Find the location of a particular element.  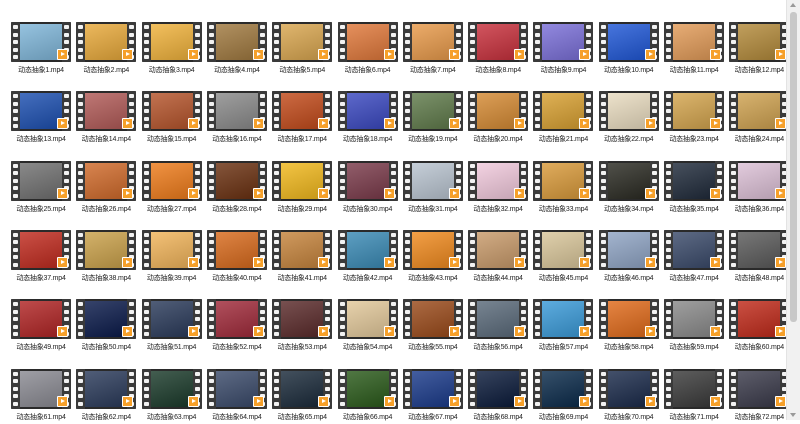

file-item: 动态抽象9.mp4 is located at coordinates (563, 49).